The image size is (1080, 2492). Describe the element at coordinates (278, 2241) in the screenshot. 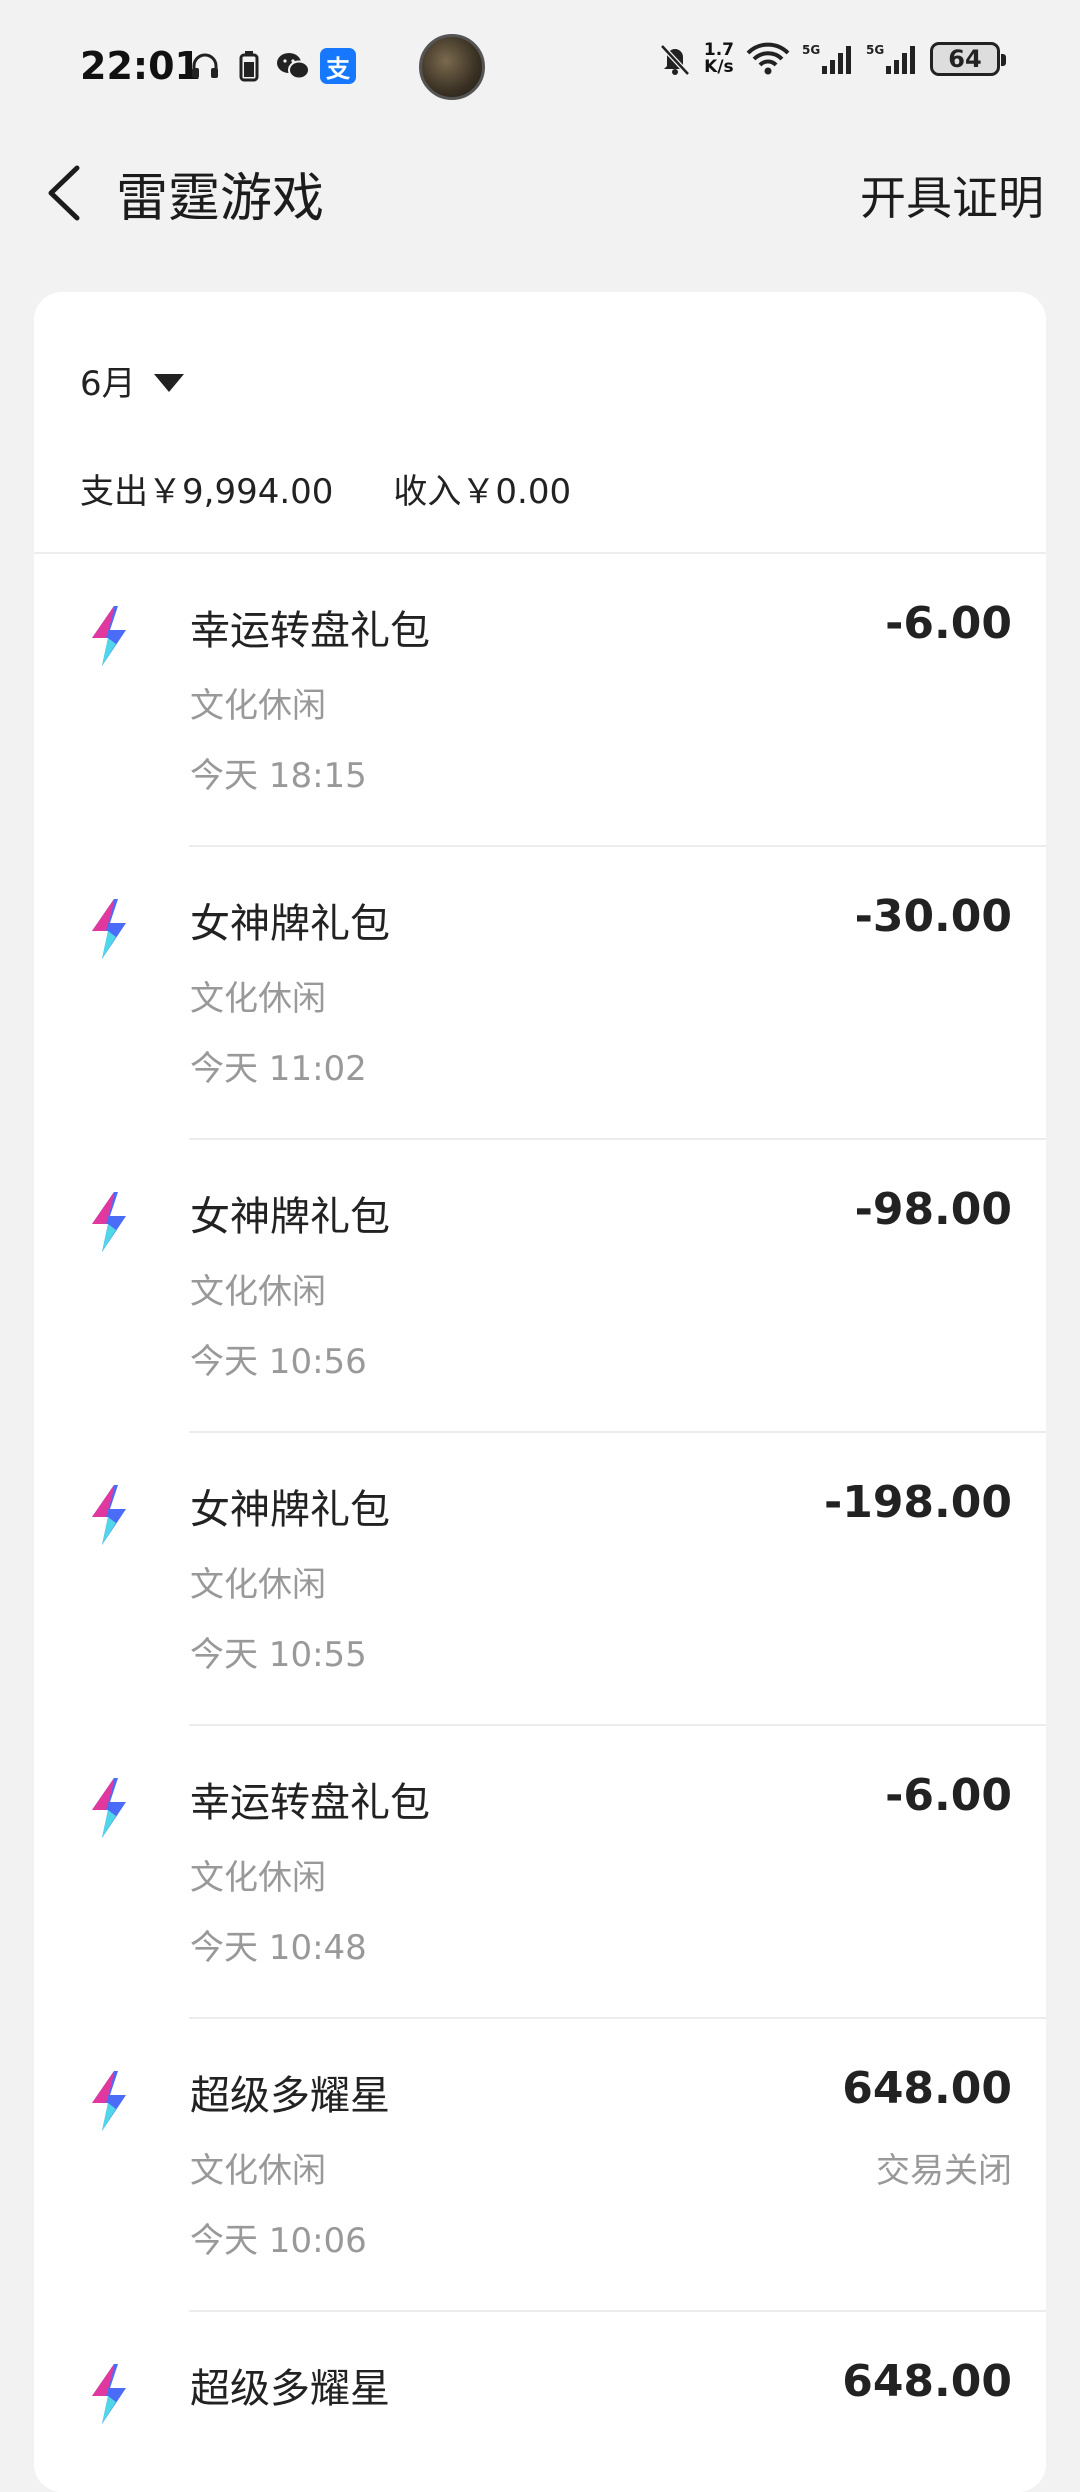

I see `transaction-time: 今天 10:06` at that location.